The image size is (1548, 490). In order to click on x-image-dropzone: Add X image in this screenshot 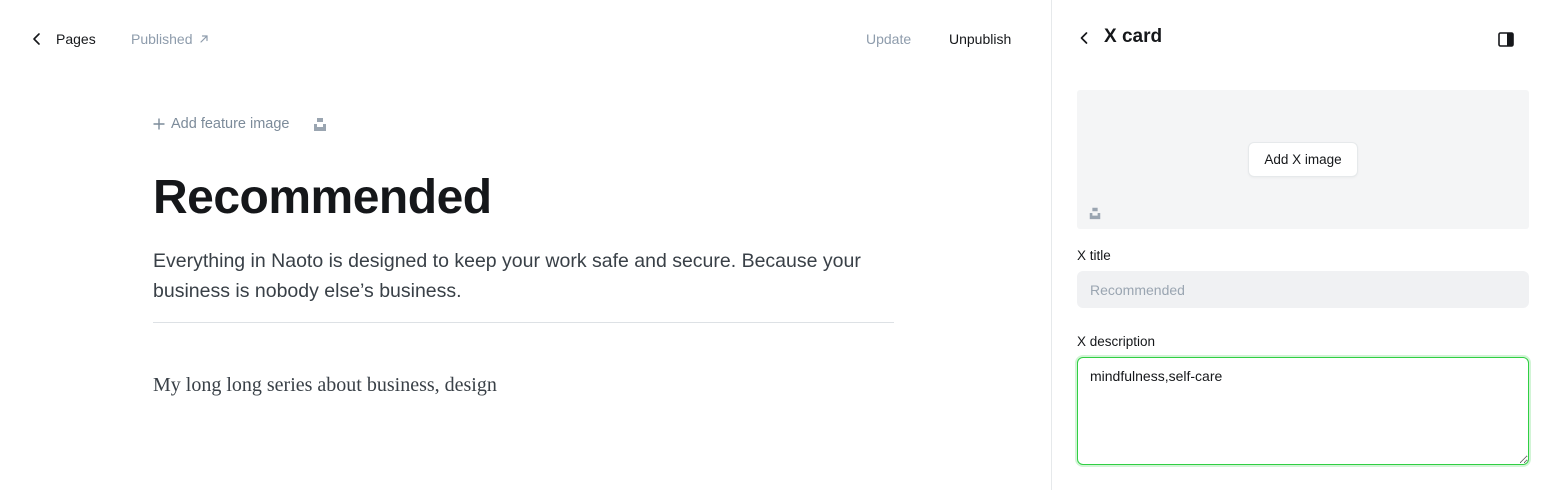, I will do `click(1303, 159)`.